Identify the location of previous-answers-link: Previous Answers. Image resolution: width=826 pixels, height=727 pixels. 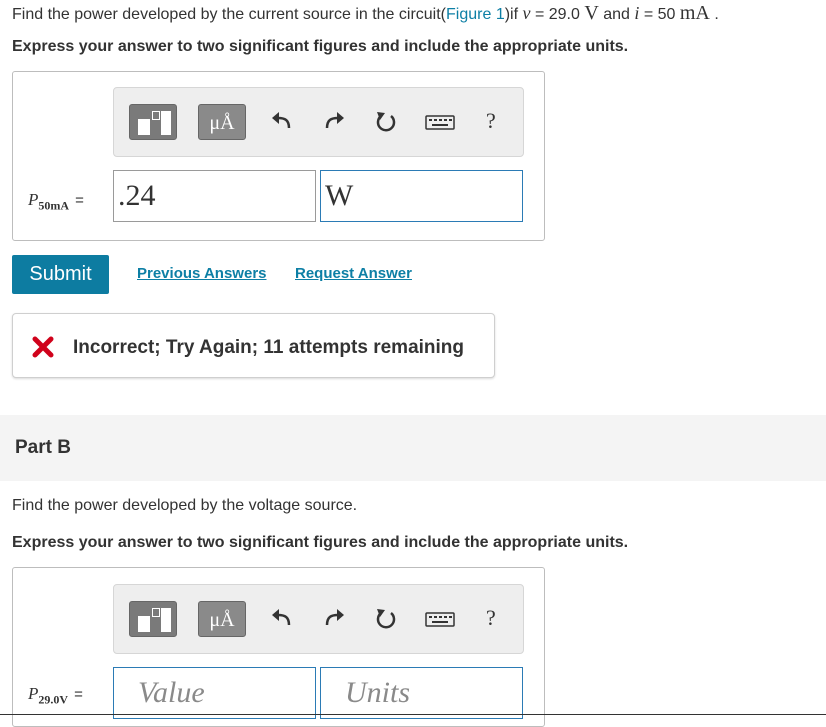
(202, 273).